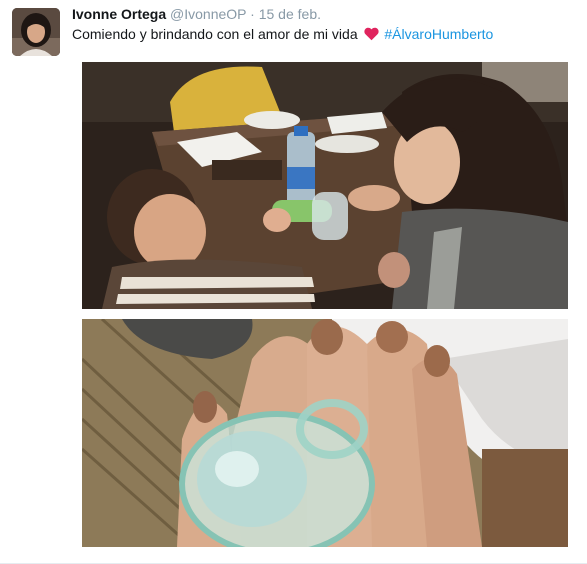  I want to click on red-heart-icon, so click(371, 35).